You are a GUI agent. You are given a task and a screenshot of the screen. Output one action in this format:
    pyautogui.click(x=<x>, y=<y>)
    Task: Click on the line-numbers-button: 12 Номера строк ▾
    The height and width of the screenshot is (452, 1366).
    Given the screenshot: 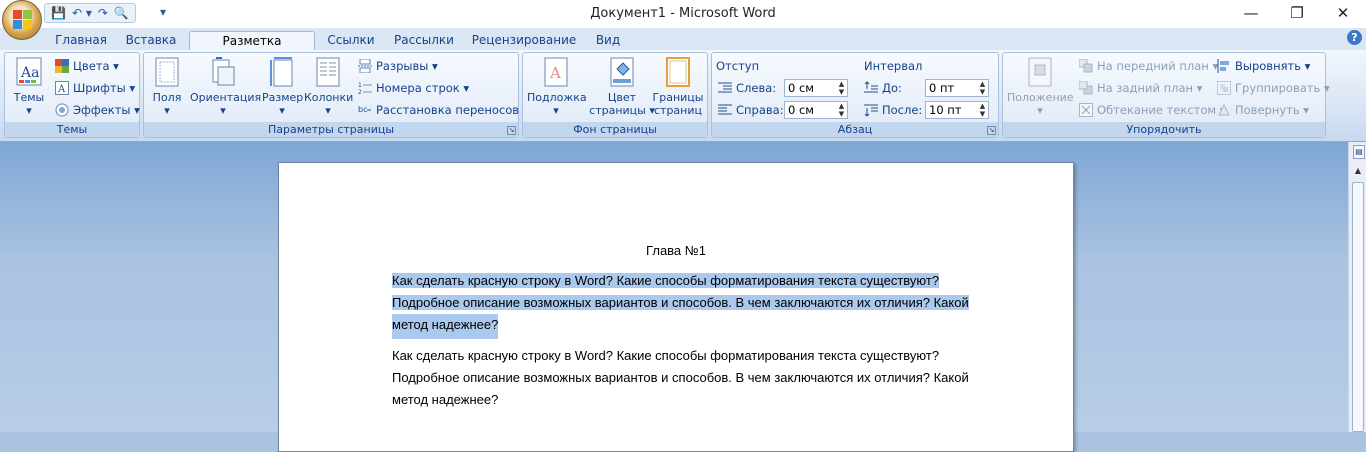 What is the action you would take?
    pyautogui.click(x=413, y=88)
    